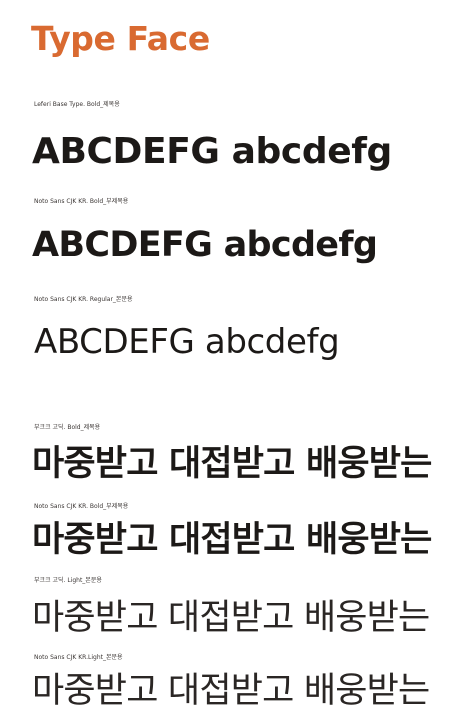 The image size is (468, 728). What do you see at coordinates (78, 657) in the screenshot?
I see `specimen-caption-noto-kr-light: Noto Sans CJK KR.Light_본문용` at bounding box center [78, 657].